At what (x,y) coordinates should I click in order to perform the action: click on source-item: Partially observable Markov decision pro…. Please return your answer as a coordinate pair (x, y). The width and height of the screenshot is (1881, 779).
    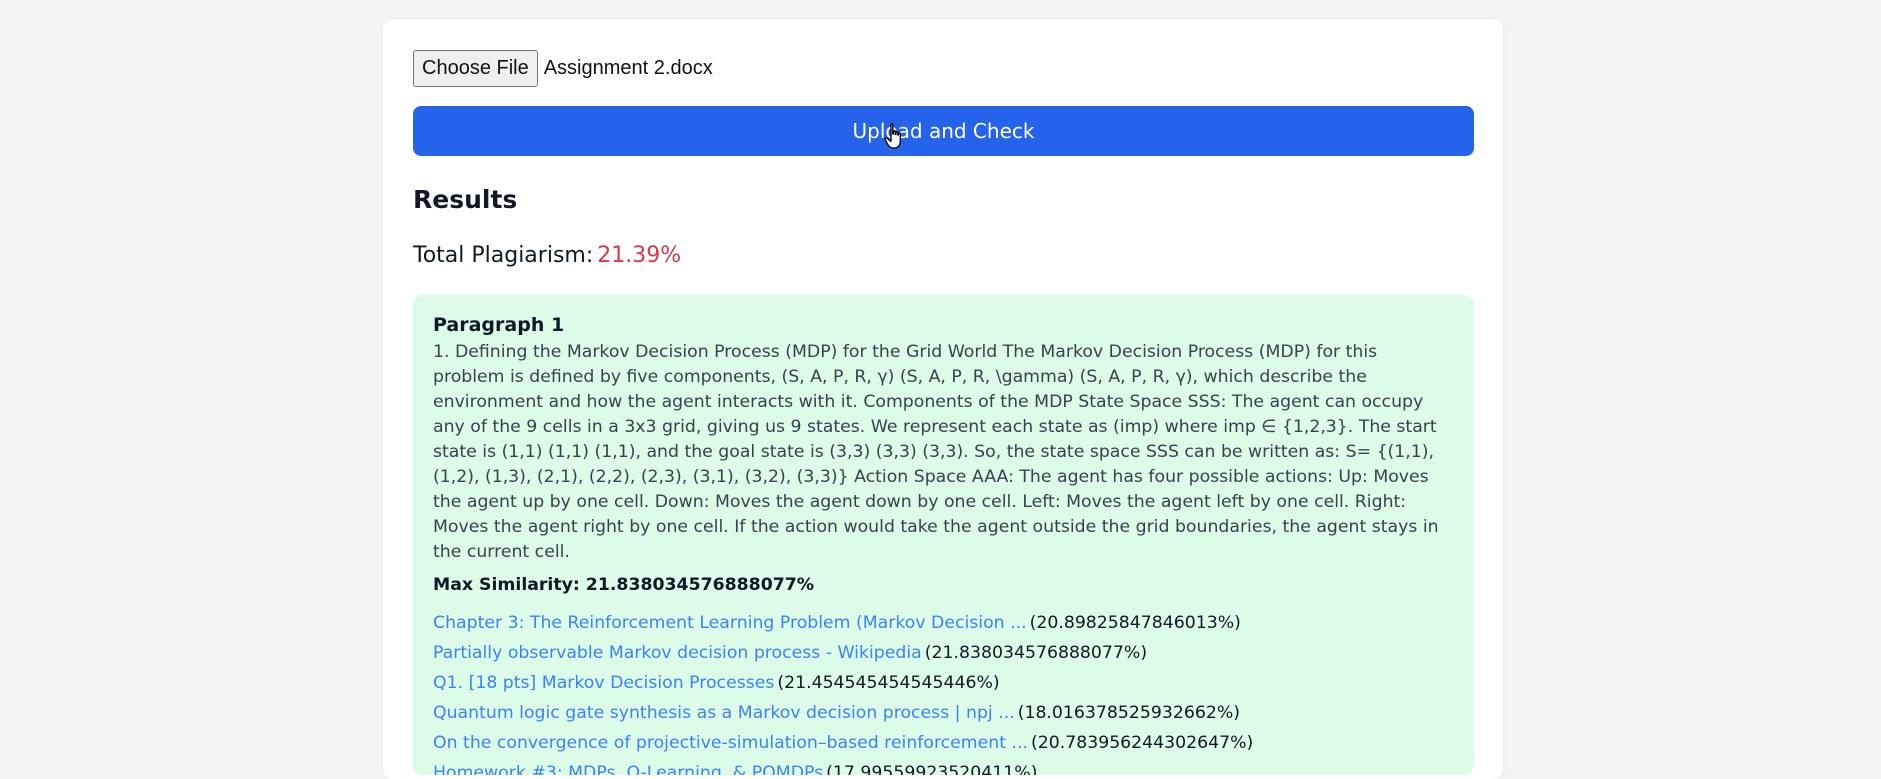
    Looking at the image, I should click on (943, 653).